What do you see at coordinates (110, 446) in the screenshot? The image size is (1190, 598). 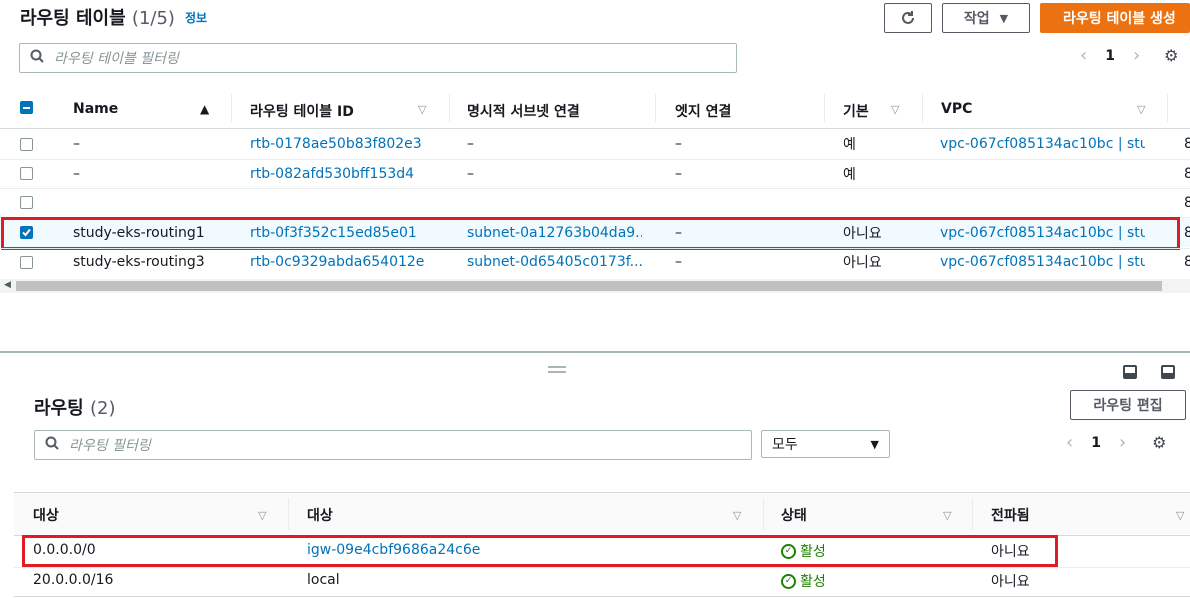 I see `search-placeholder: 라우팅 필터링` at bounding box center [110, 446].